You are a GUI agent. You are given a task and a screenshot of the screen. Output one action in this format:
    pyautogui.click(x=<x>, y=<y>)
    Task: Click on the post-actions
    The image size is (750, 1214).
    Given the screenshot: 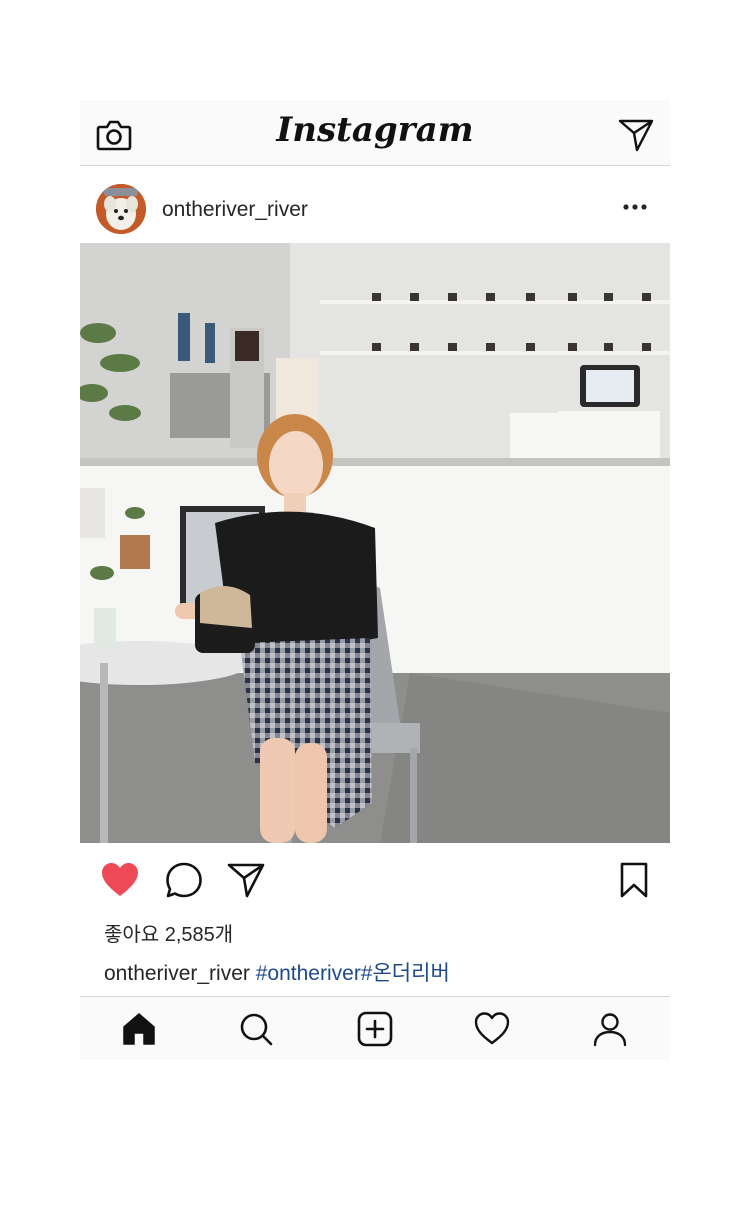 What is the action you would take?
    pyautogui.click(x=375, y=879)
    